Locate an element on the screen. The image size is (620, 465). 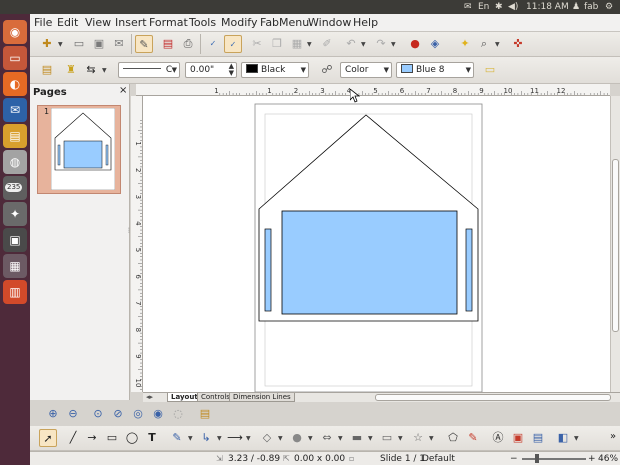
launcher-software-center: ◍ is located at coordinates (15, 162).